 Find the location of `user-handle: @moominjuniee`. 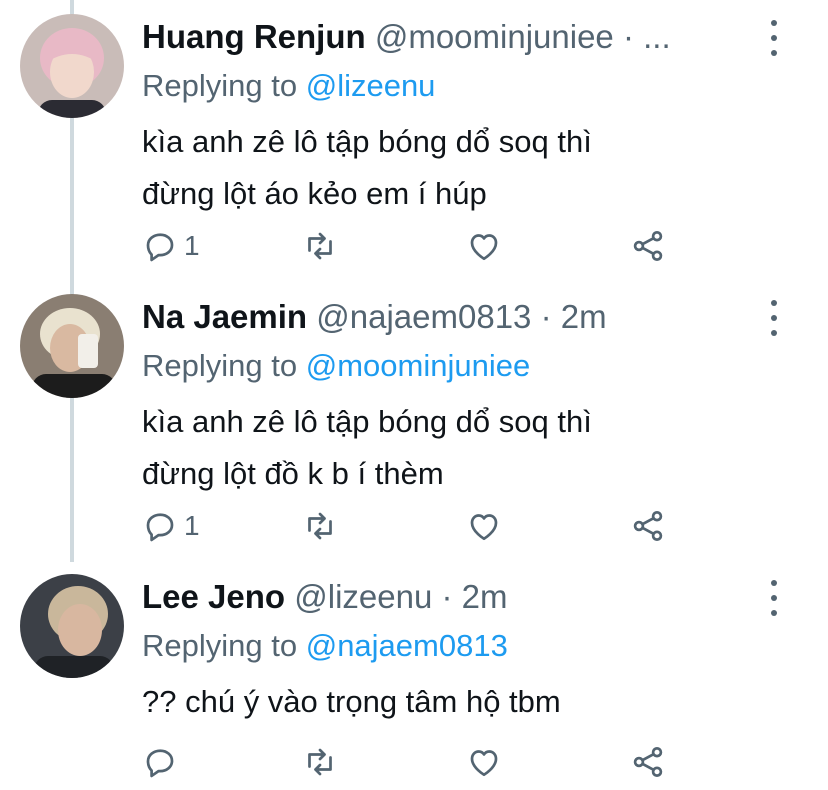

user-handle: @moominjuniee is located at coordinates (494, 36).